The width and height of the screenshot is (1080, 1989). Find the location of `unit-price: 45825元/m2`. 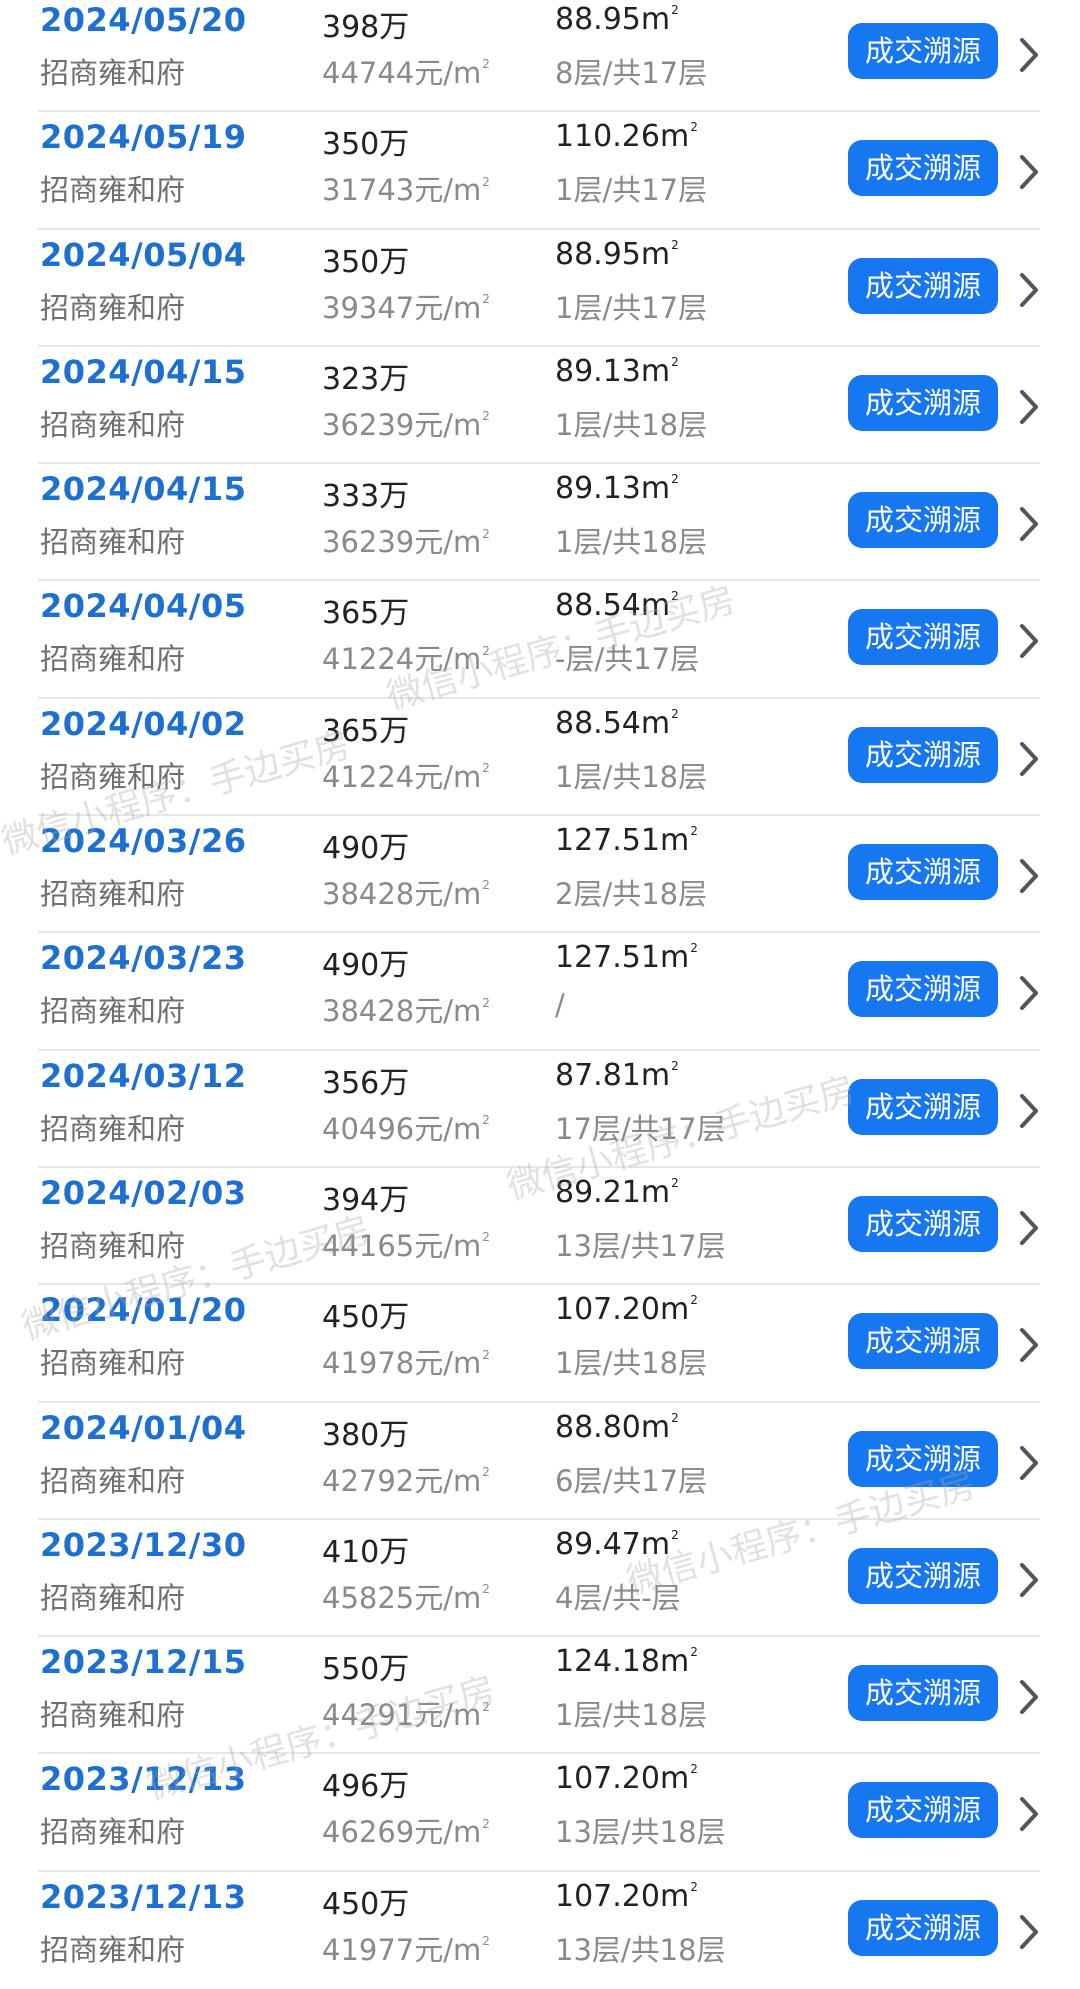

unit-price: 45825元/m2 is located at coordinates (406, 1597).